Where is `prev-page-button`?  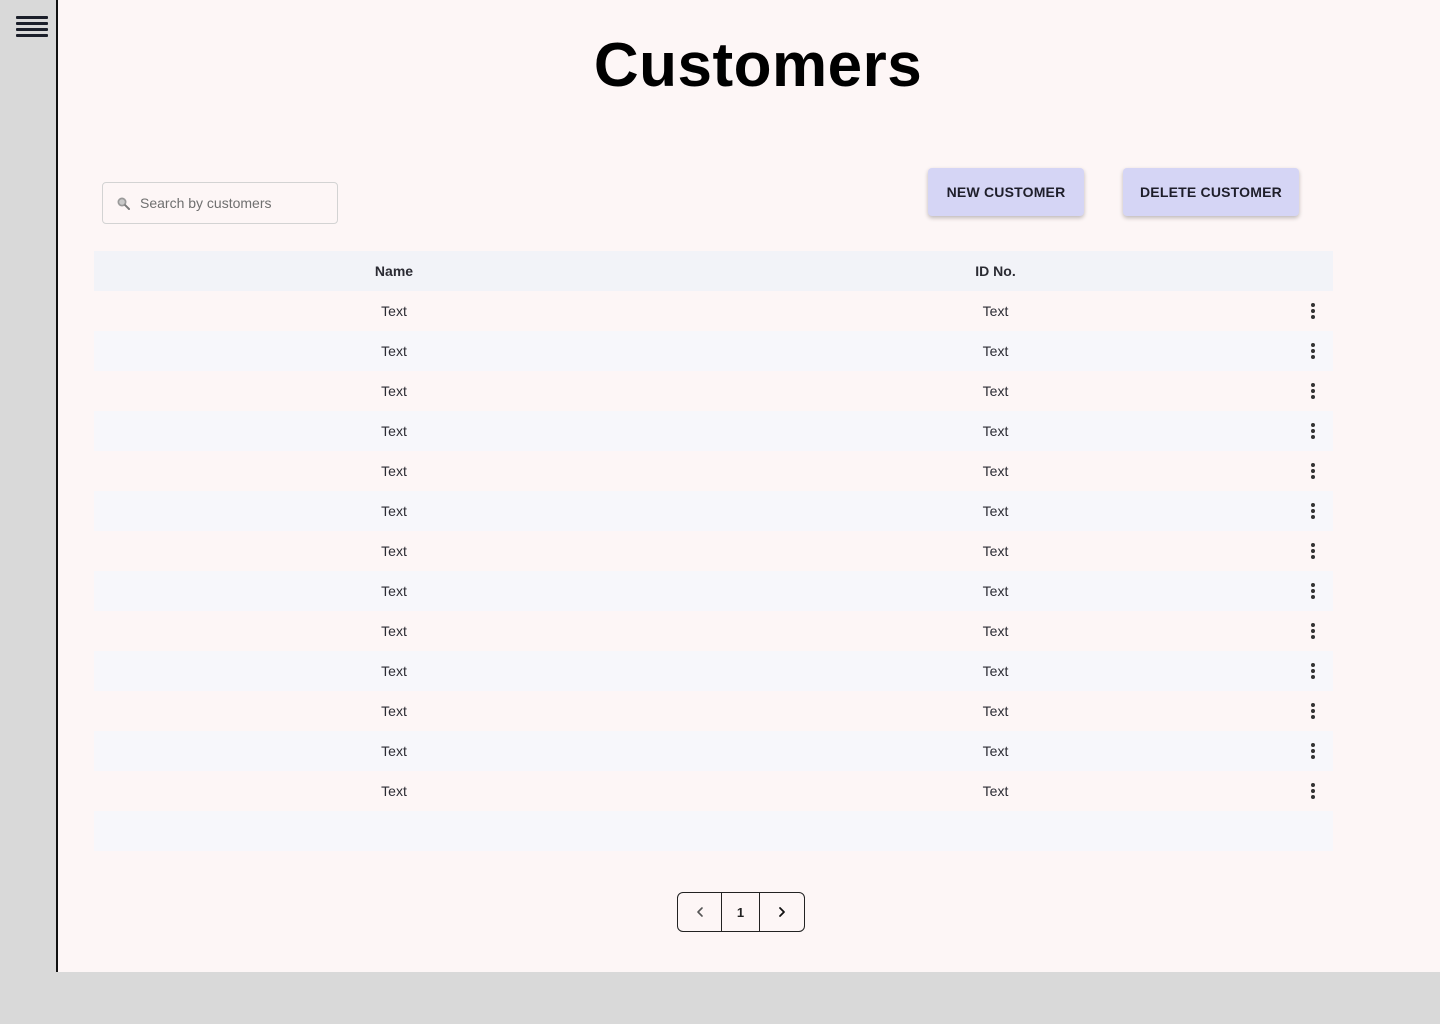
prev-page-button is located at coordinates (700, 912).